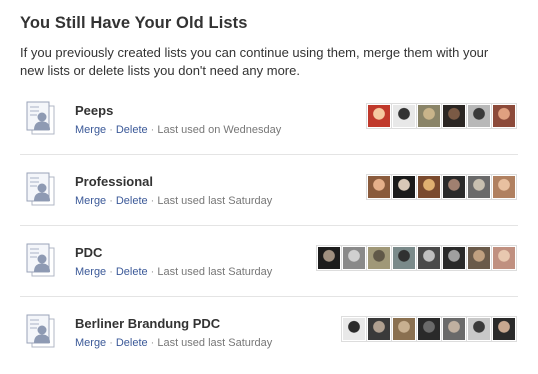 The image size is (538, 374). What do you see at coordinates (134, 23) in the screenshot?
I see `page-title: You Still Have Your Old Lists` at bounding box center [134, 23].